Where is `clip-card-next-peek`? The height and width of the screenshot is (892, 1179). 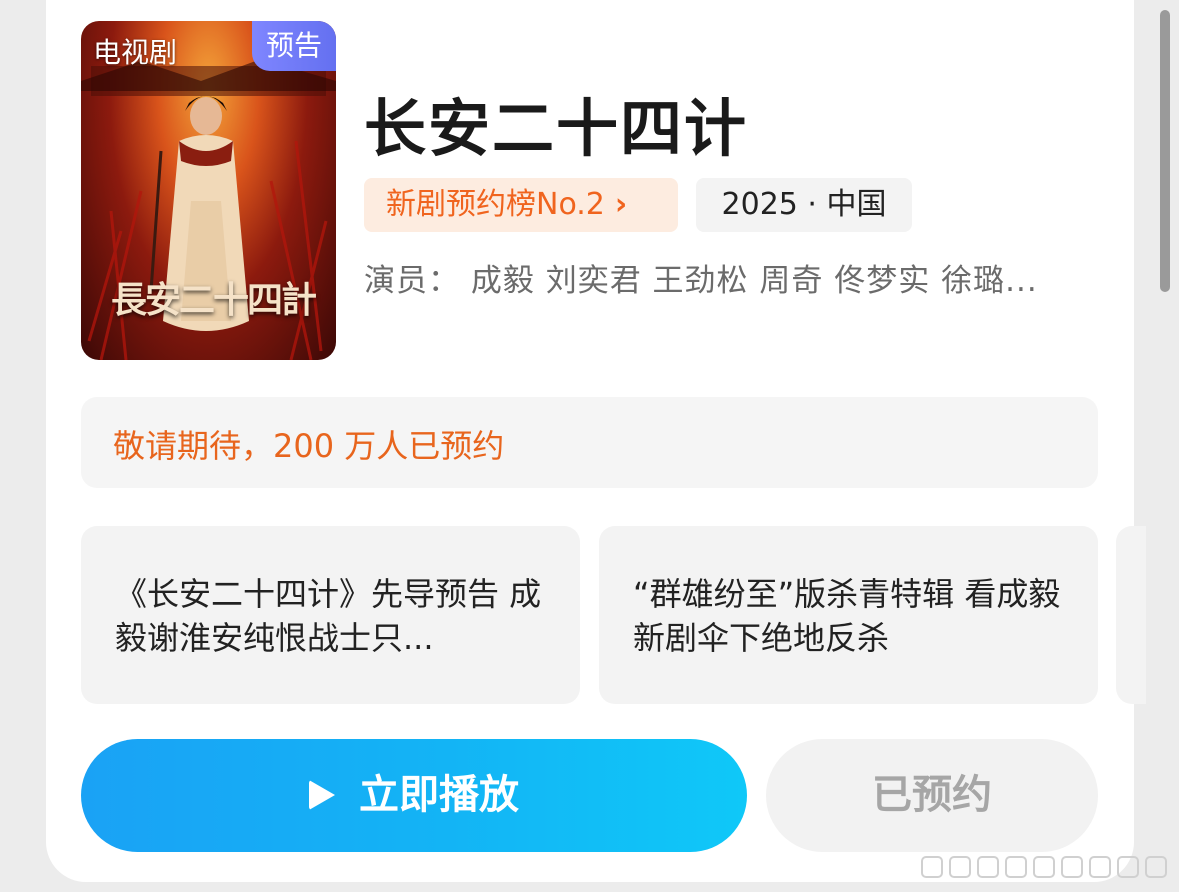
clip-card-next-peek is located at coordinates (1131, 615).